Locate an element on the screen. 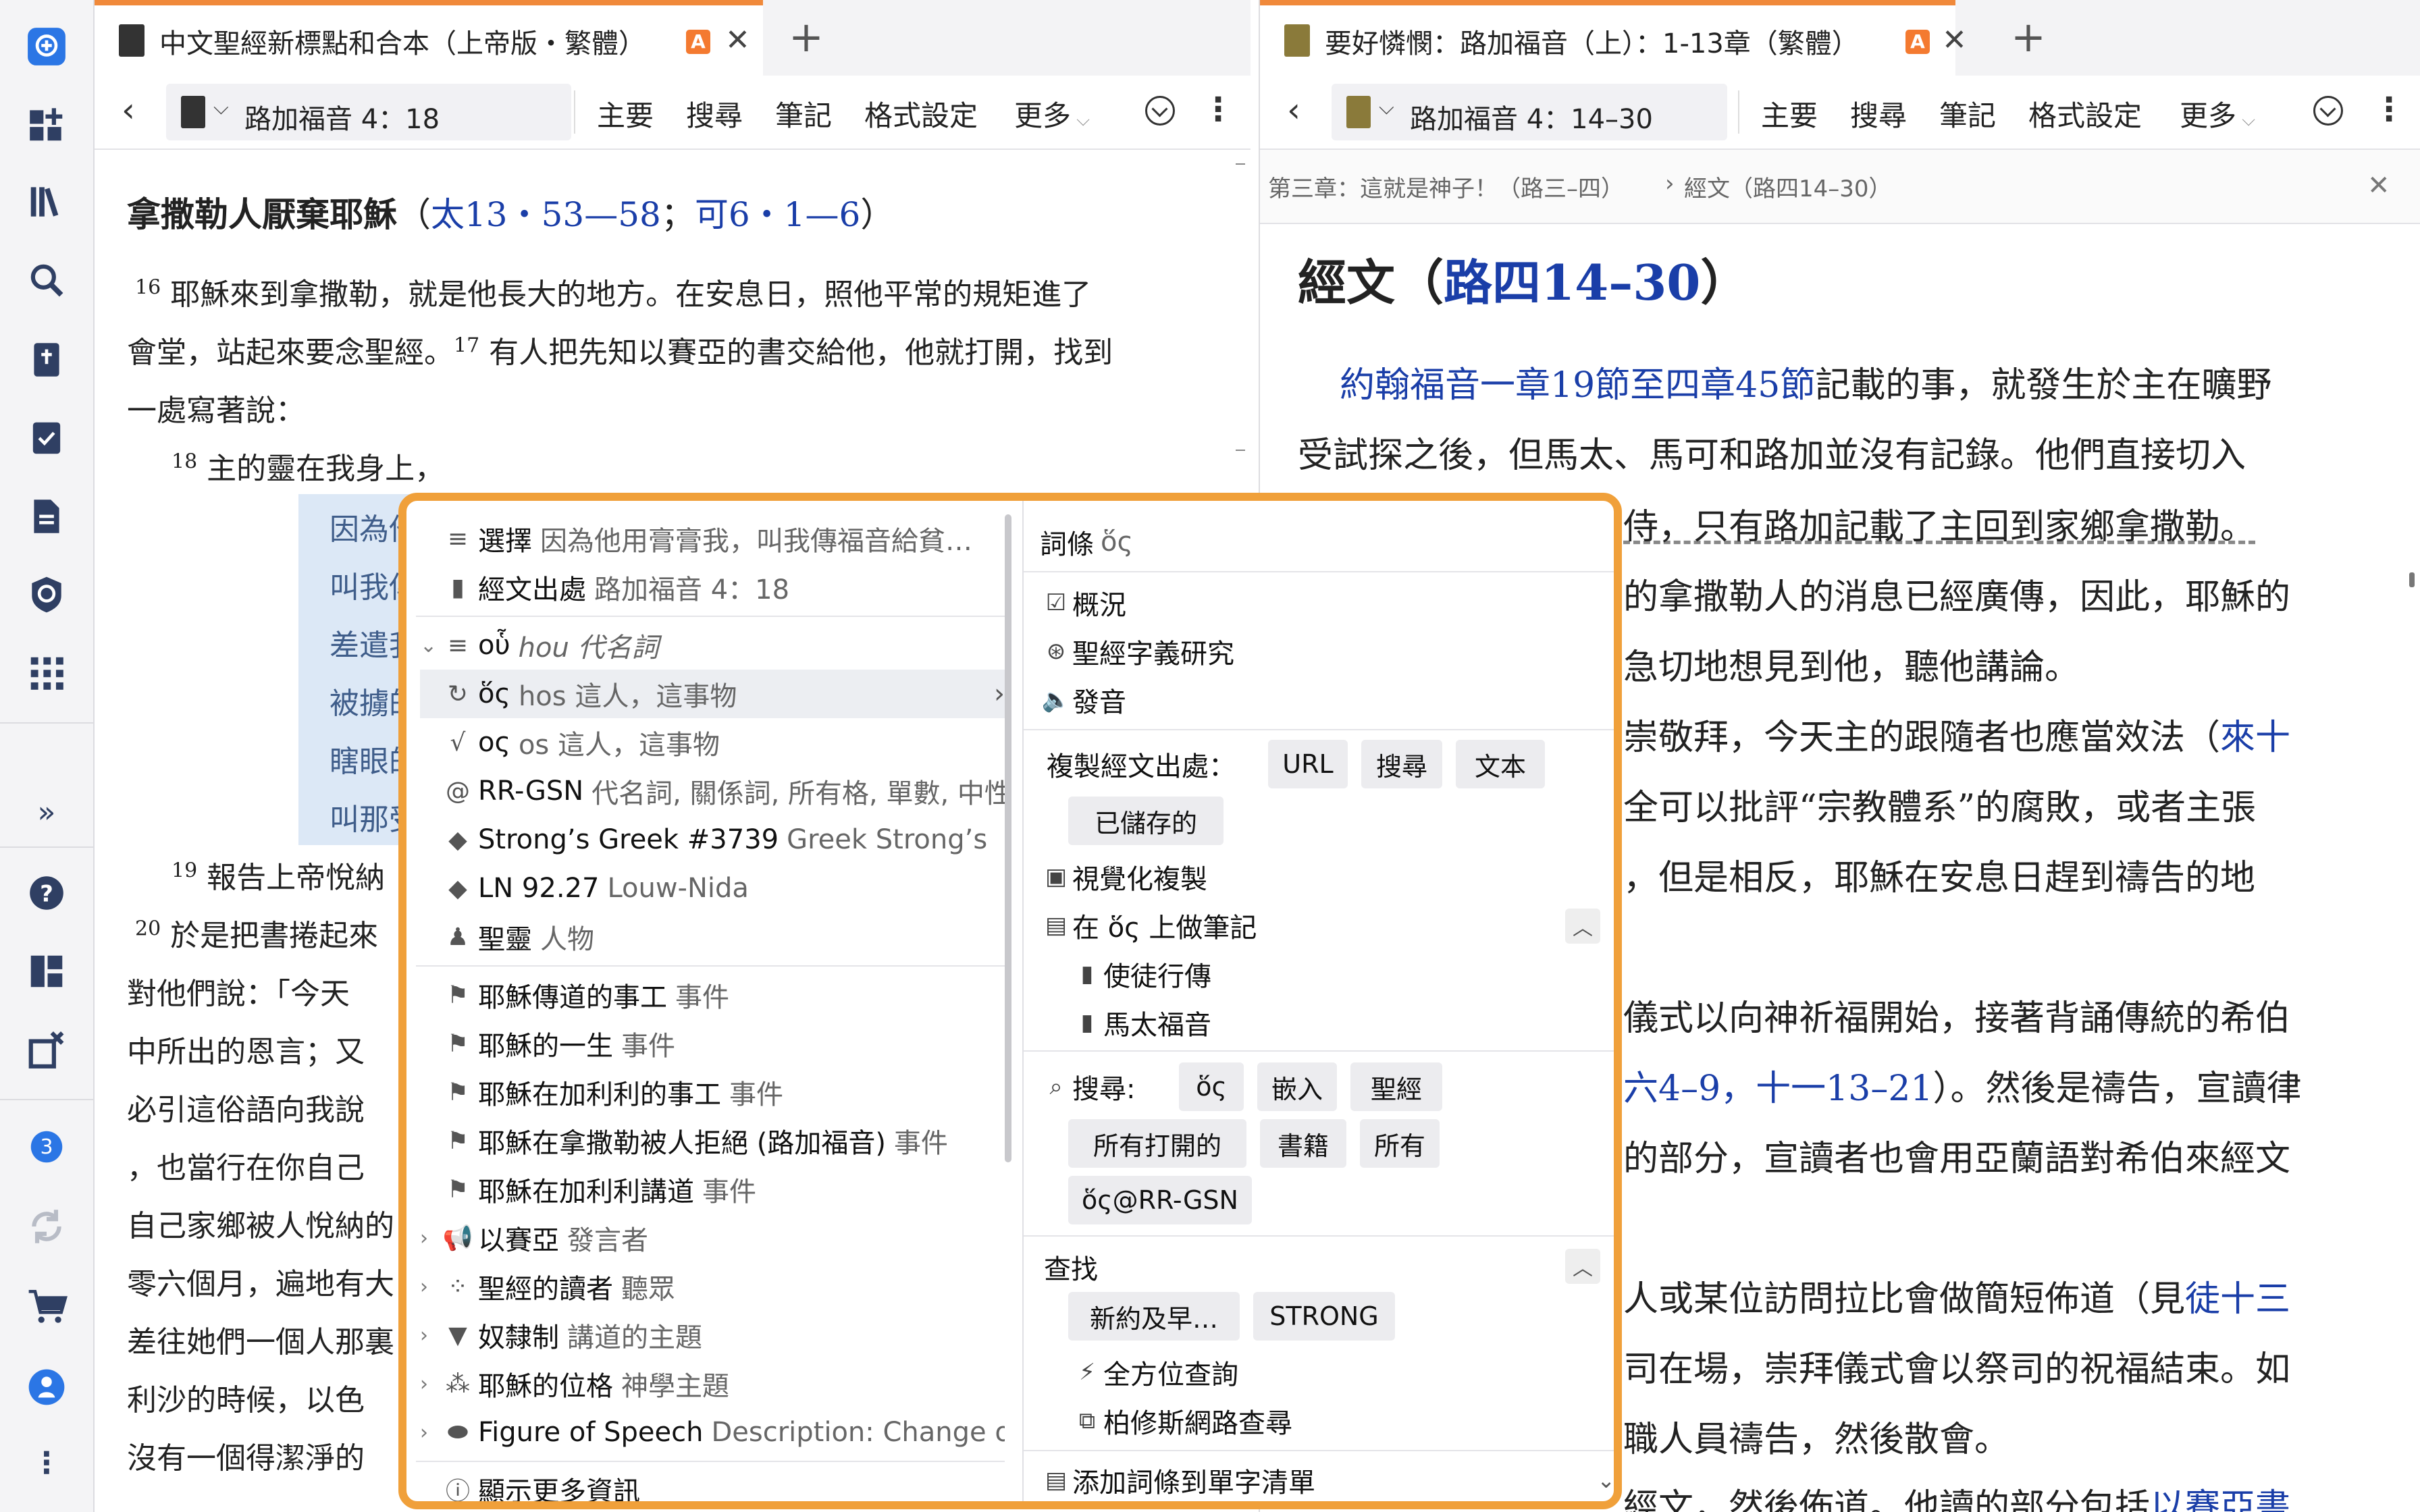 The height and width of the screenshot is (1512, 2420). overview-link: ☑ 概況 is located at coordinates (1327, 602).